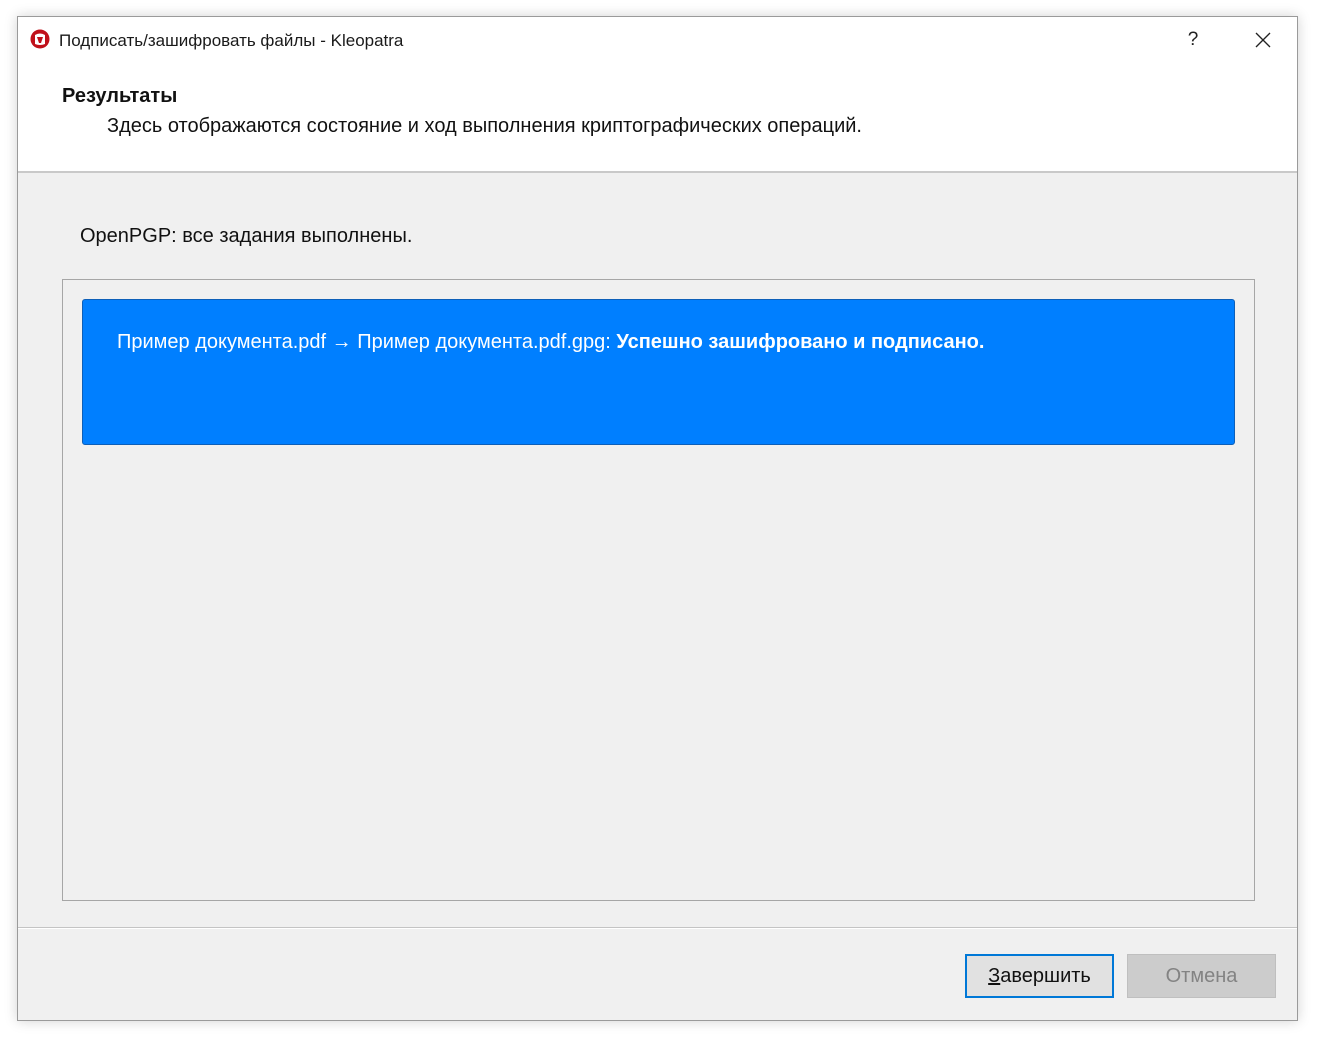 The image size is (1320, 1044). I want to click on kleopatra-icon, so click(40, 39).